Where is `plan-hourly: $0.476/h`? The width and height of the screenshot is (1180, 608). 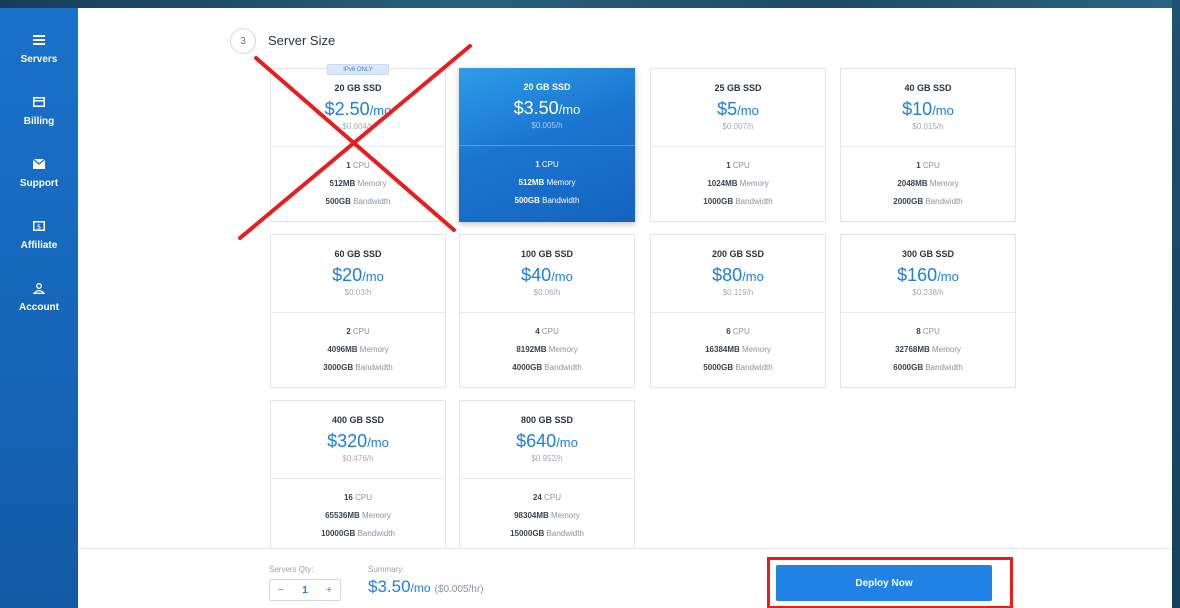 plan-hourly: $0.476/h is located at coordinates (358, 458).